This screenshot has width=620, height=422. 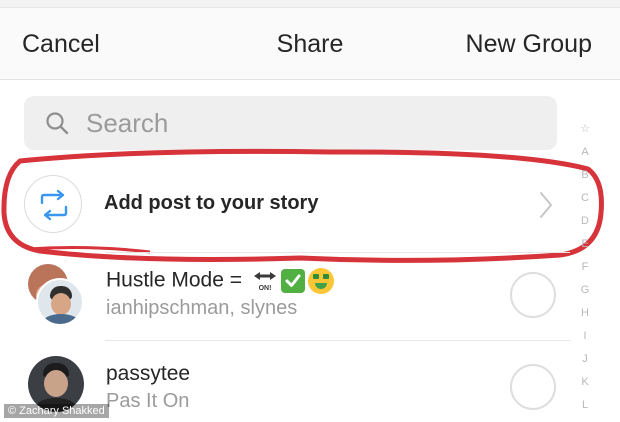 What do you see at coordinates (585, 221) in the screenshot?
I see `alphabet-index-item: D` at bounding box center [585, 221].